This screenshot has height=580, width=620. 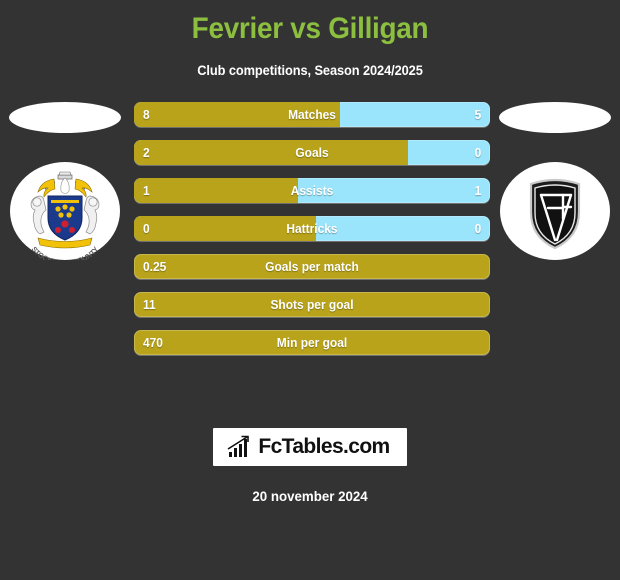 I want to click on home-team-badge: STOCKPORT COUNTY, so click(x=65, y=210).